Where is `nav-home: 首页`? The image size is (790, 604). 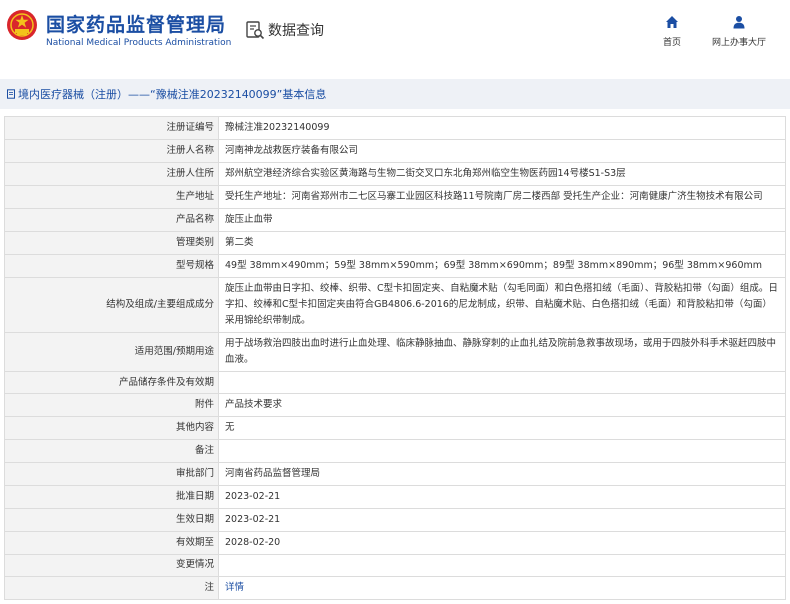
nav-home: 首页 is located at coordinates (672, 31).